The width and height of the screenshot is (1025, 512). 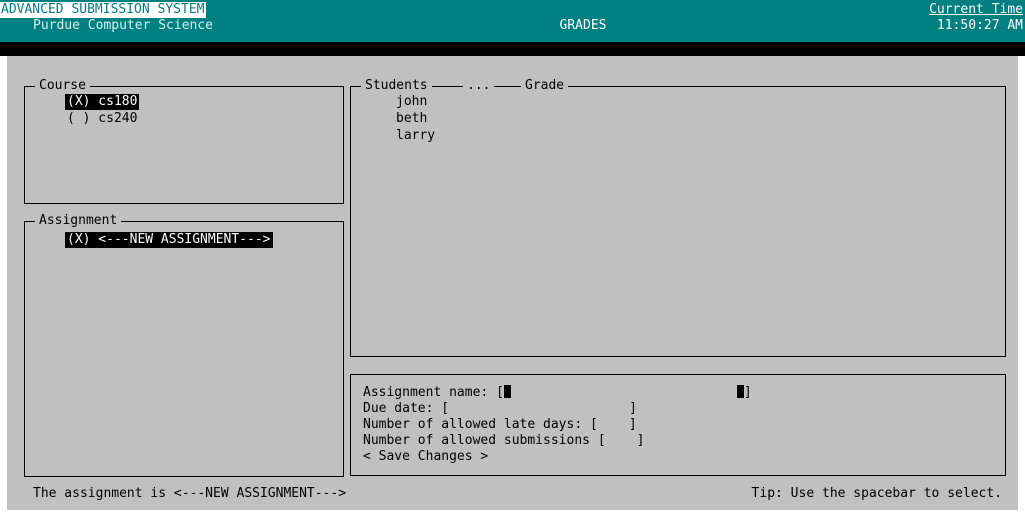 What do you see at coordinates (411, 102) in the screenshot?
I see `student-row: john` at bounding box center [411, 102].